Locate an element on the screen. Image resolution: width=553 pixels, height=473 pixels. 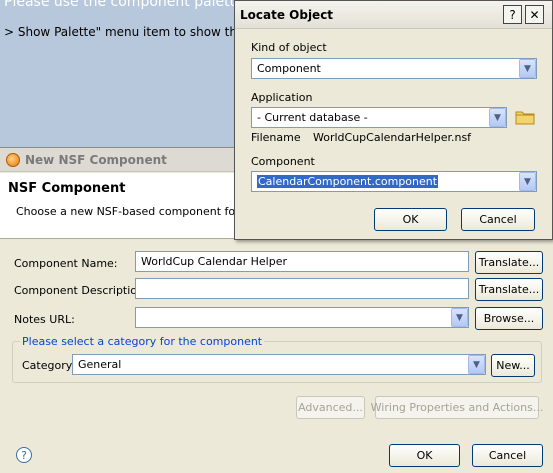
component-icon is located at coordinates (13, 160).